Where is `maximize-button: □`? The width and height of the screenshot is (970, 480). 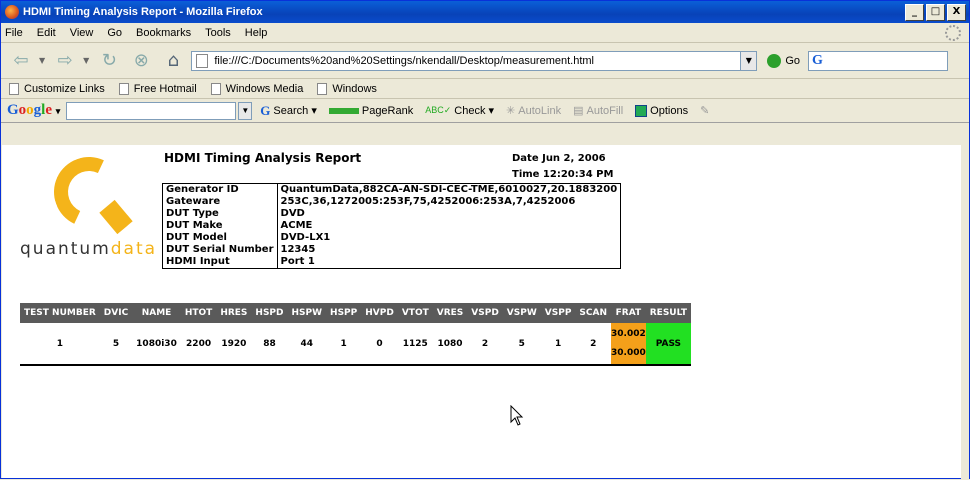 maximize-button: □ is located at coordinates (935, 12).